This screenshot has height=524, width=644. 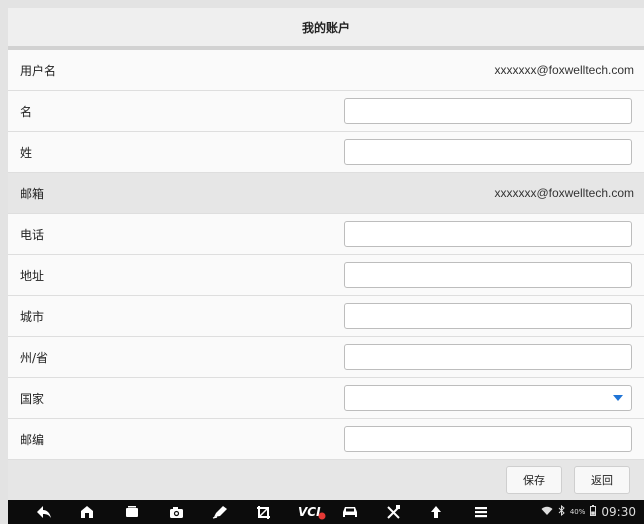 What do you see at coordinates (534, 480) in the screenshot?
I see `save-button: 保存` at bounding box center [534, 480].